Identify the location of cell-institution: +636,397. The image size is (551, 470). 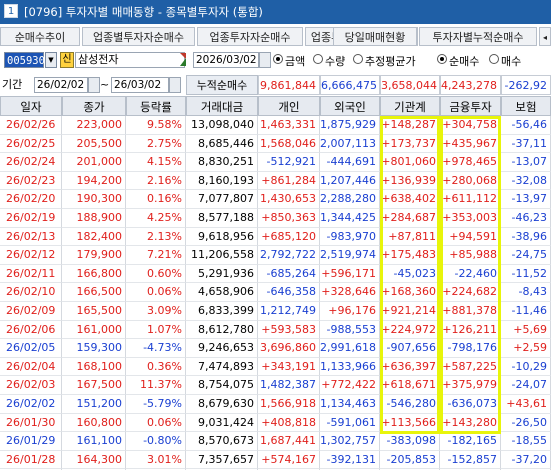
(410, 367).